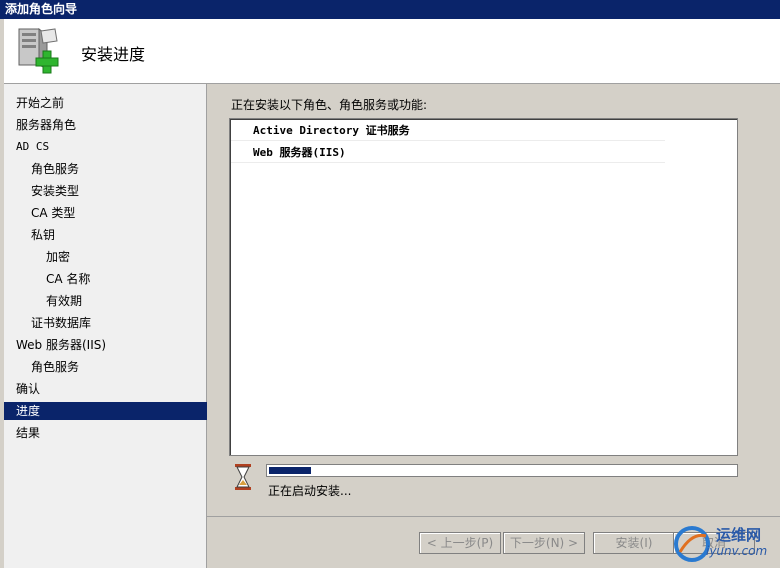 The height and width of the screenshot is (568, 780). Describe the element at coordinates (28, 389) in the screenshot. I see `step-confirmation: 确认` at that location.